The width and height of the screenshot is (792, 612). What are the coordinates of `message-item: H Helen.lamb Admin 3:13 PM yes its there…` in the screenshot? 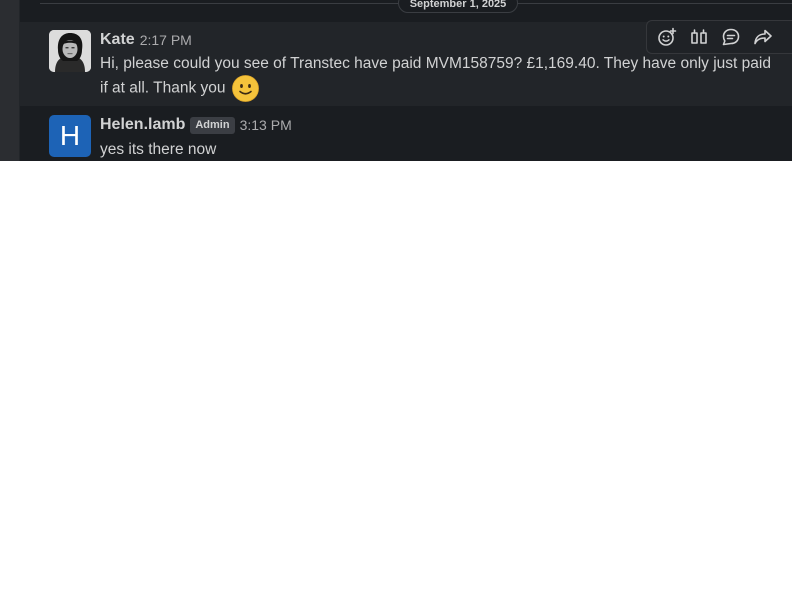 It's located at (406, 133).